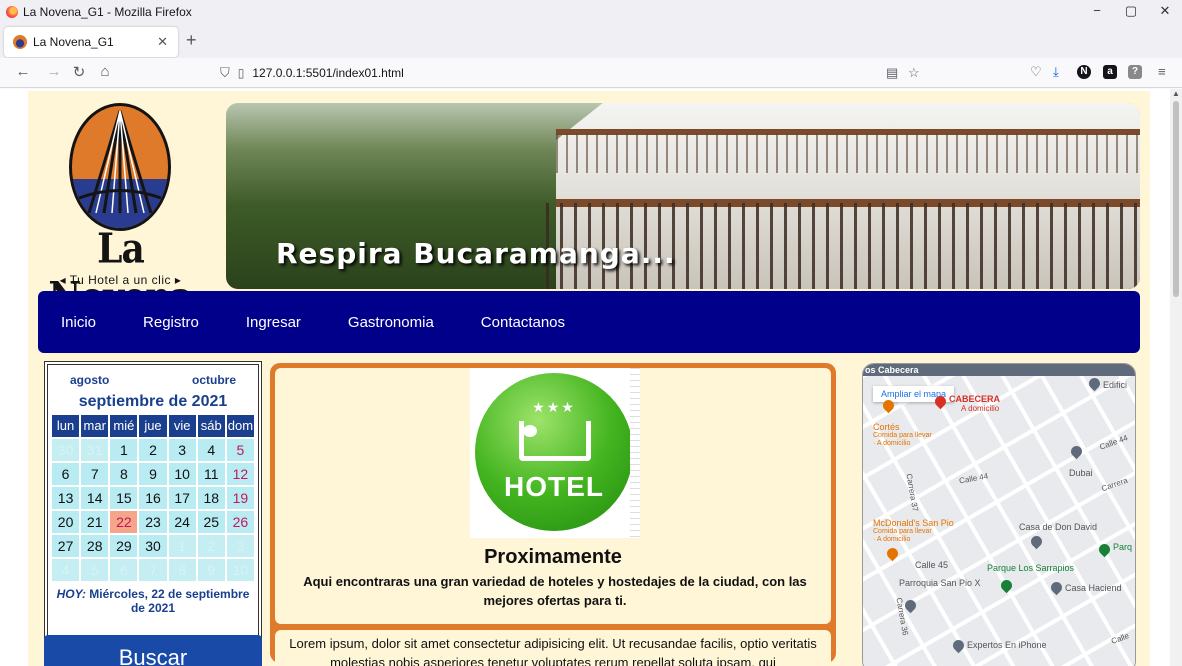 The image size is (1182, 666). What do you see at coordinates (932, 565) in the screenshot?
I see `map-label-calle45: Calle 45` at bounding box center [932, 565].